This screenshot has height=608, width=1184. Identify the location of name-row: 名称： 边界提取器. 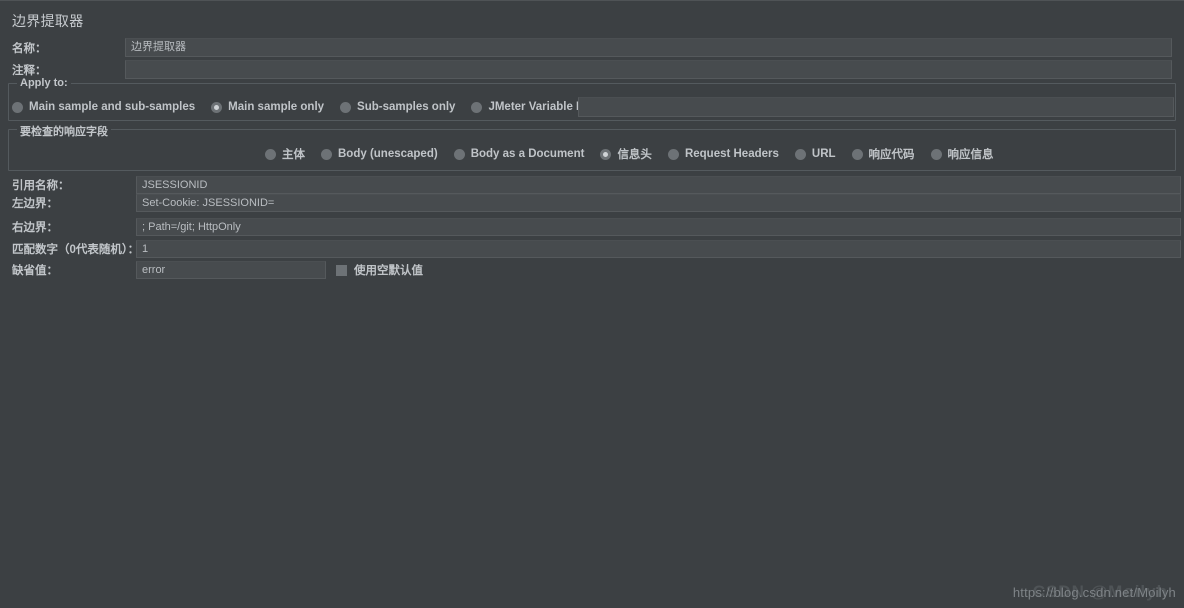
(592, 47).